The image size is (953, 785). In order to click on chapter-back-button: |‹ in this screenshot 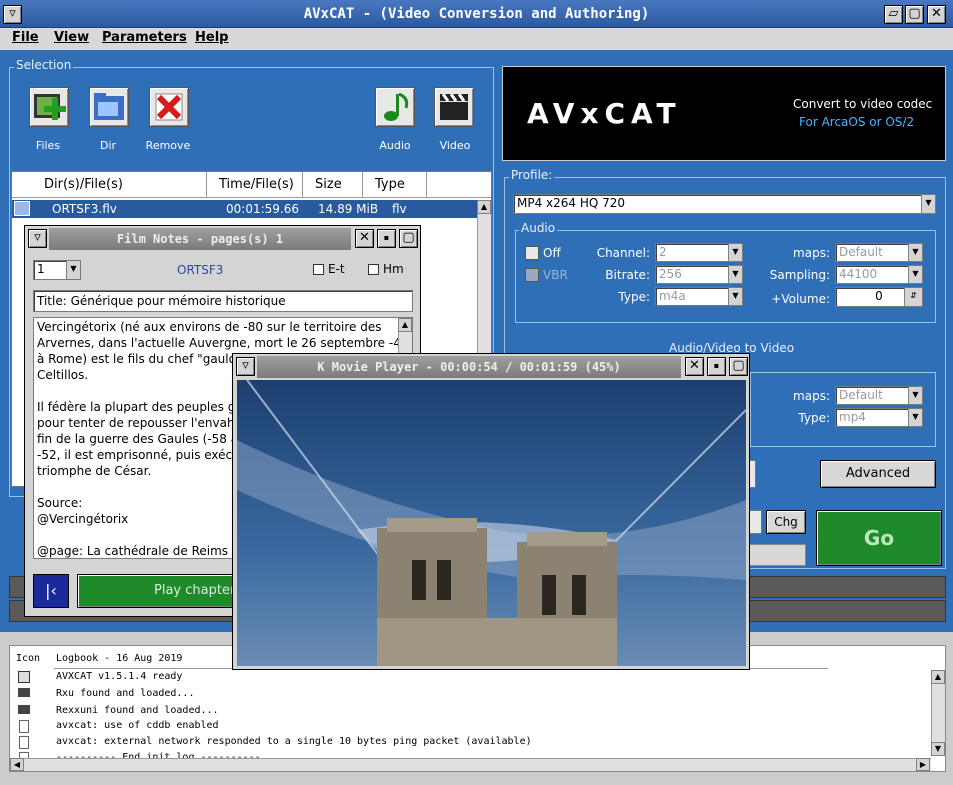, I will do `click(51, 591)`.